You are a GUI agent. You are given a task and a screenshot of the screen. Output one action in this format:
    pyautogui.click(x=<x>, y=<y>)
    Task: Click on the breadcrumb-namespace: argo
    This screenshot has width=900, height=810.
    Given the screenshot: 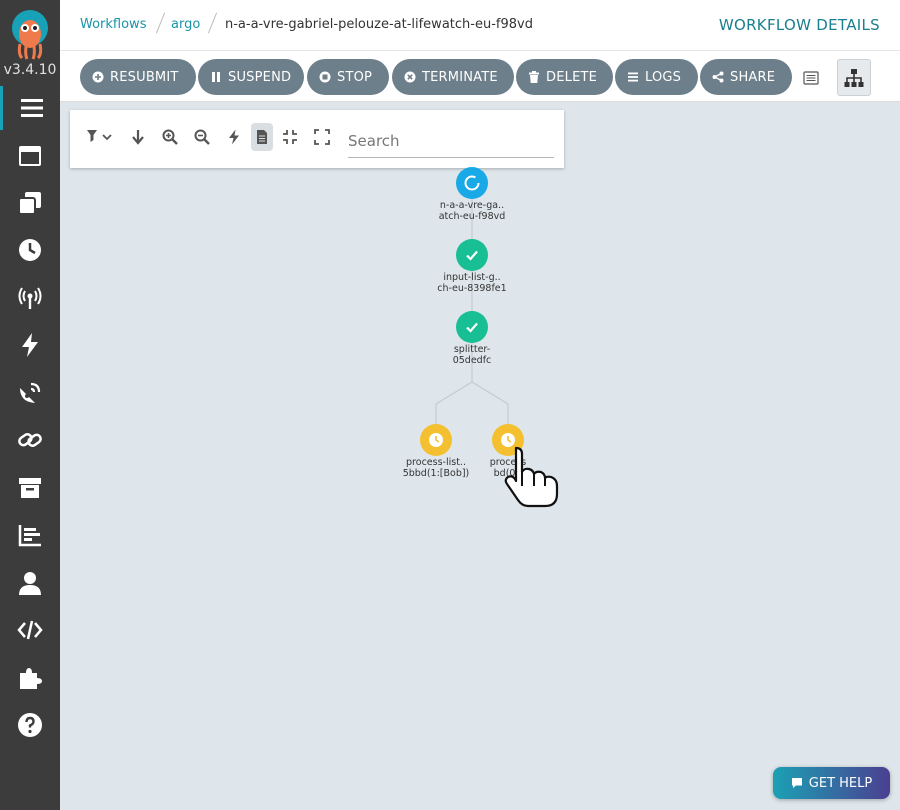 What is the action you would take?
    pyautogui.click(x=185, y=24)
    